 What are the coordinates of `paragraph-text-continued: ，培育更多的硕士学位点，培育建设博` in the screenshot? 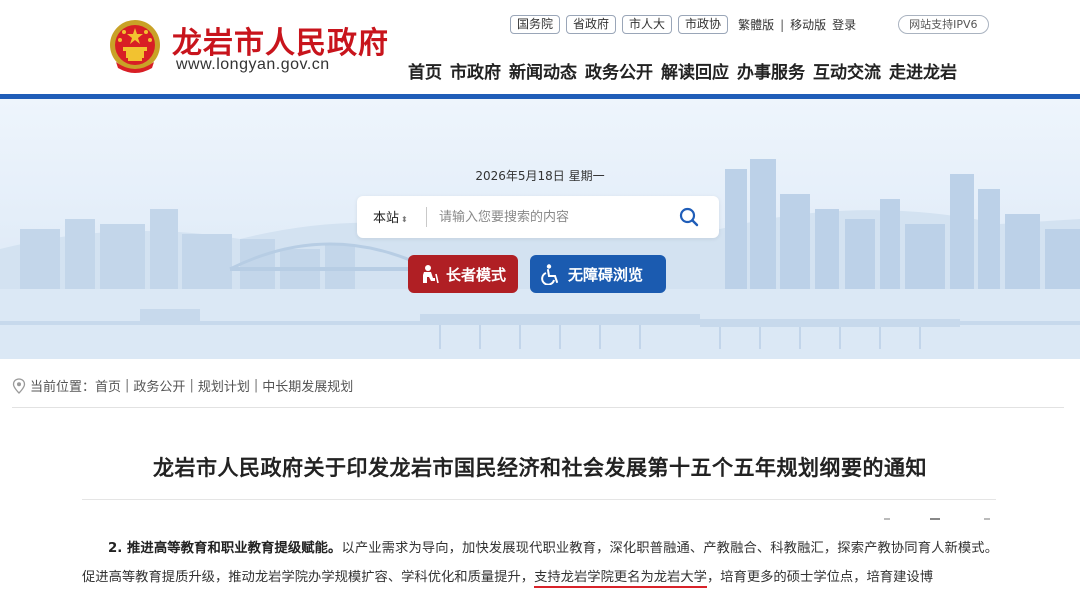 It's located at (819, 577).